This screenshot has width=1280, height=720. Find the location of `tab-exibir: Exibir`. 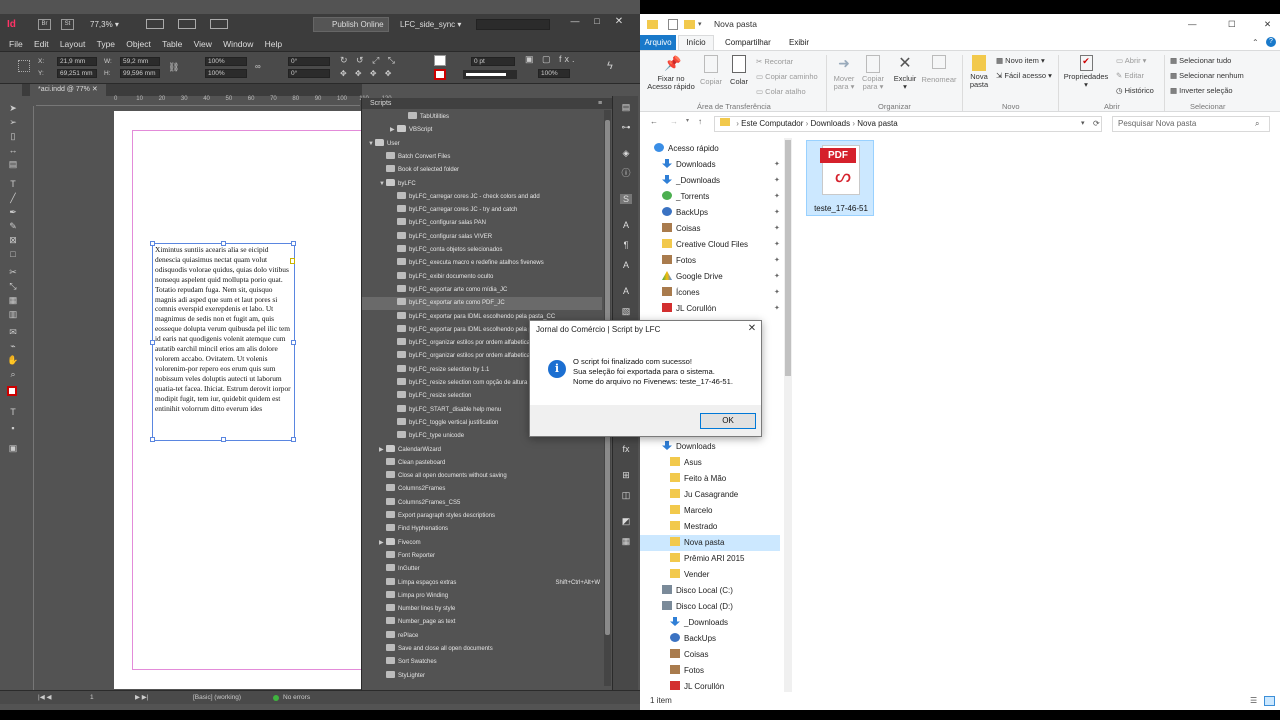

tab-exibir: Exibir is located at coordinates (799, 42).